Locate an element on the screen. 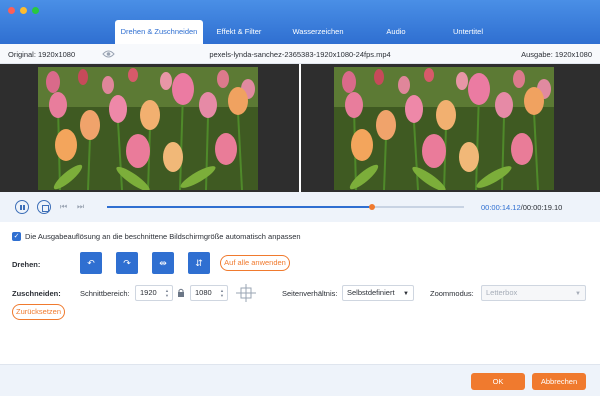 The width and height of the screenshot is (600, 396). reset-button: Zurücksetzen is located at coordinates (38, 312).